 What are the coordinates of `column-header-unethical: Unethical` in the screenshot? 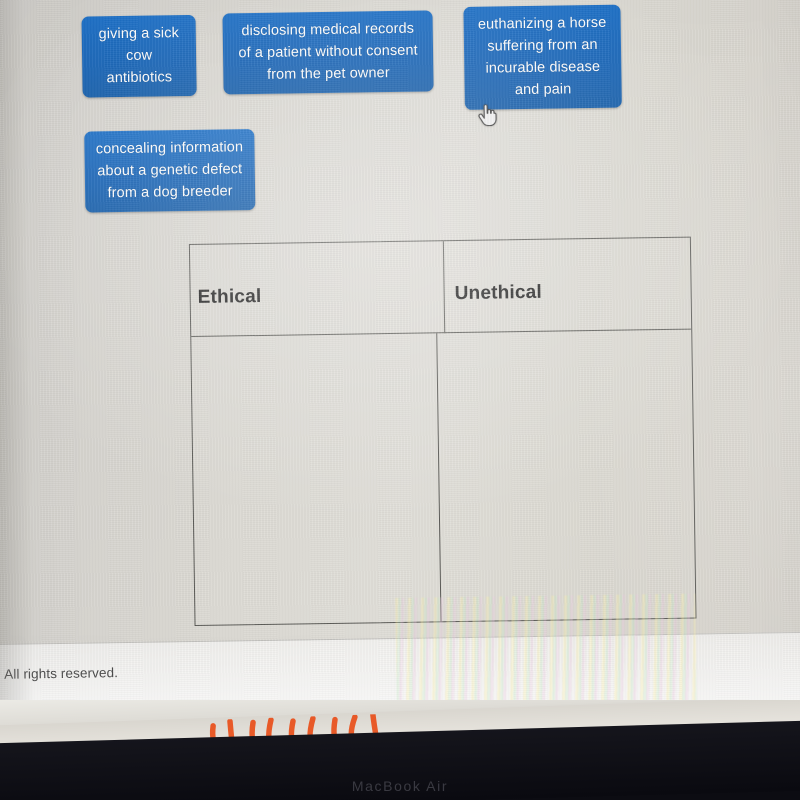 It's located at (498, 293).